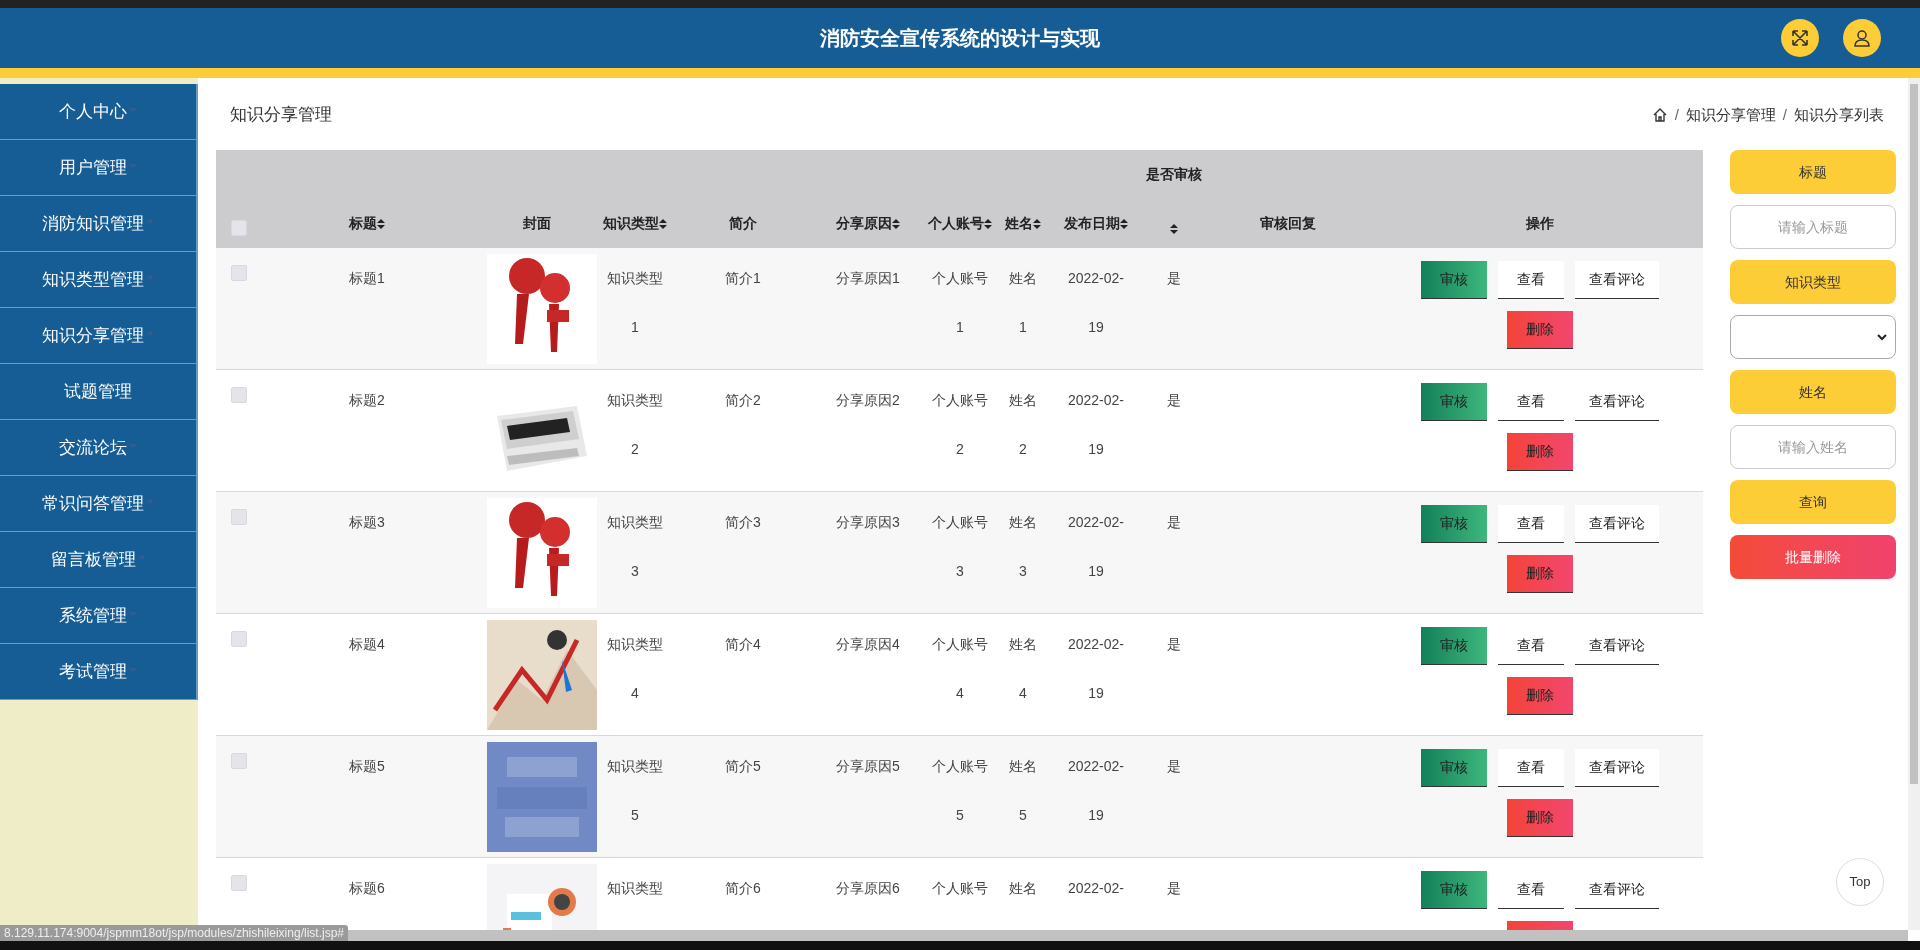 The height and width of the screenshot is (950, 1920). I want to click on search-button: 查询, so click(1813, 502).